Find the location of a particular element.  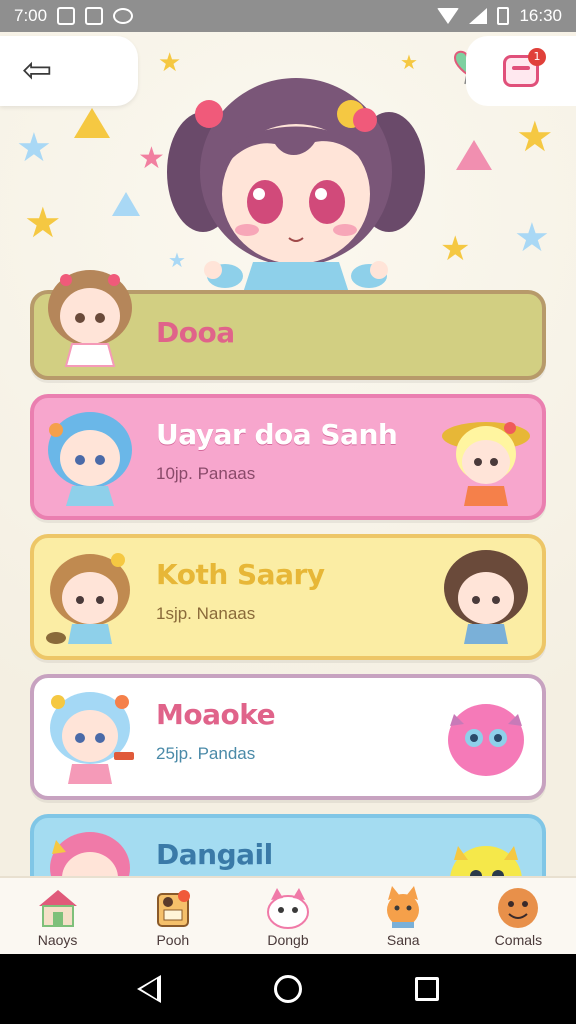

bag-badge: 1 is located at coordinates (537, 57).